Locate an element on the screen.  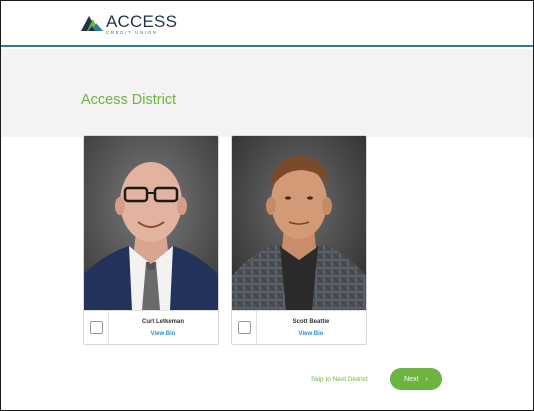
candidate-card-curt-letkeman: Curt Letkeman View Bio is located at coordinates (151, 240).